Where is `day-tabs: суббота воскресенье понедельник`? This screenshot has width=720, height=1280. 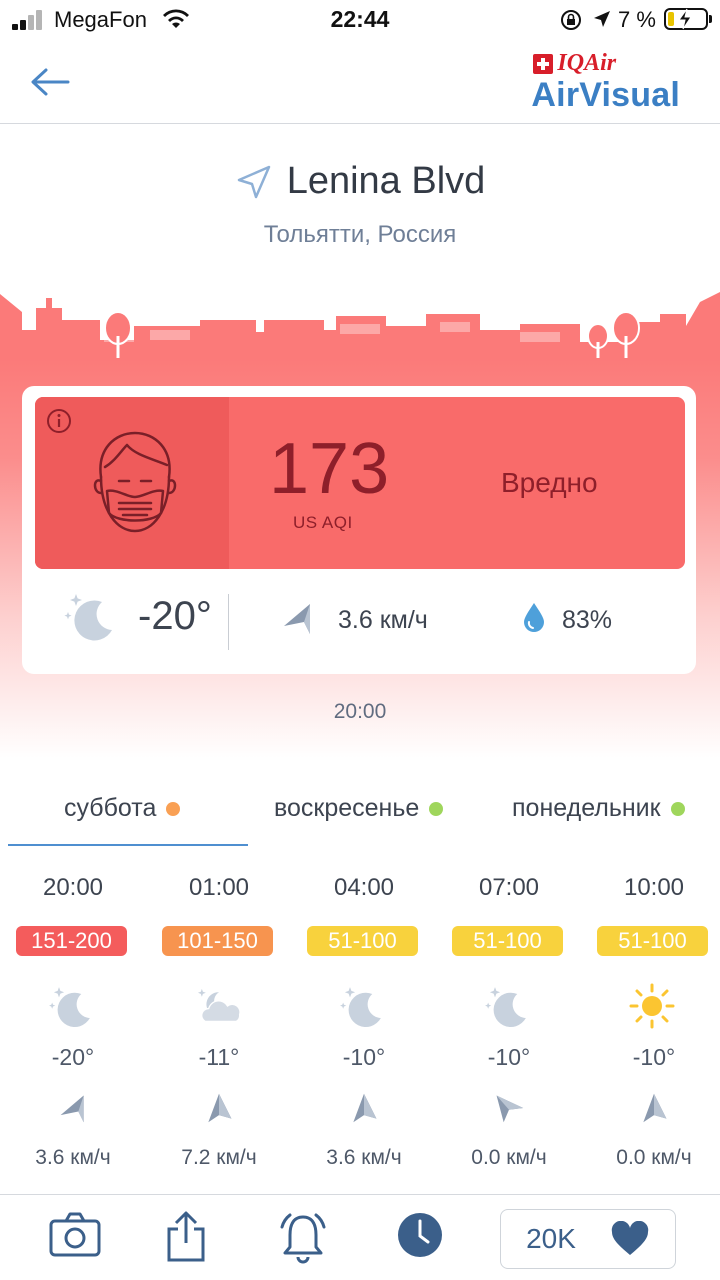
day-tabs: суббота воскресенье понедельник is located at coordinates (360, 814).